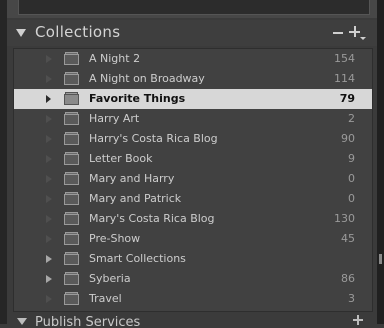 The height and width of the screenshot is (328, 384). I want to click on collections-panel-header: Collections, so click(192, 33).